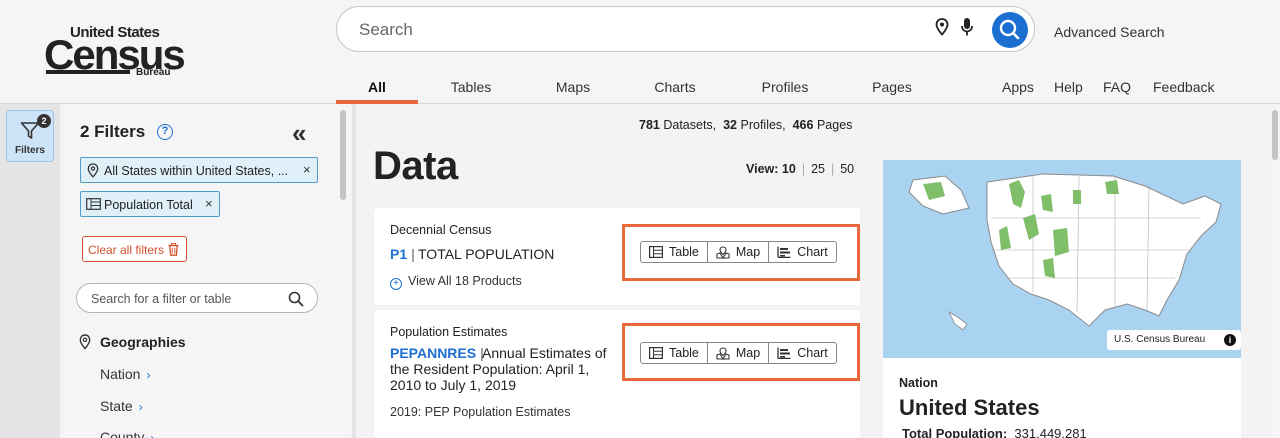 This screenshot has height=438, width=1280. Describe the element at coordinates (116, 406) in the screenshot. I see `geography-item-label: State` at that location.